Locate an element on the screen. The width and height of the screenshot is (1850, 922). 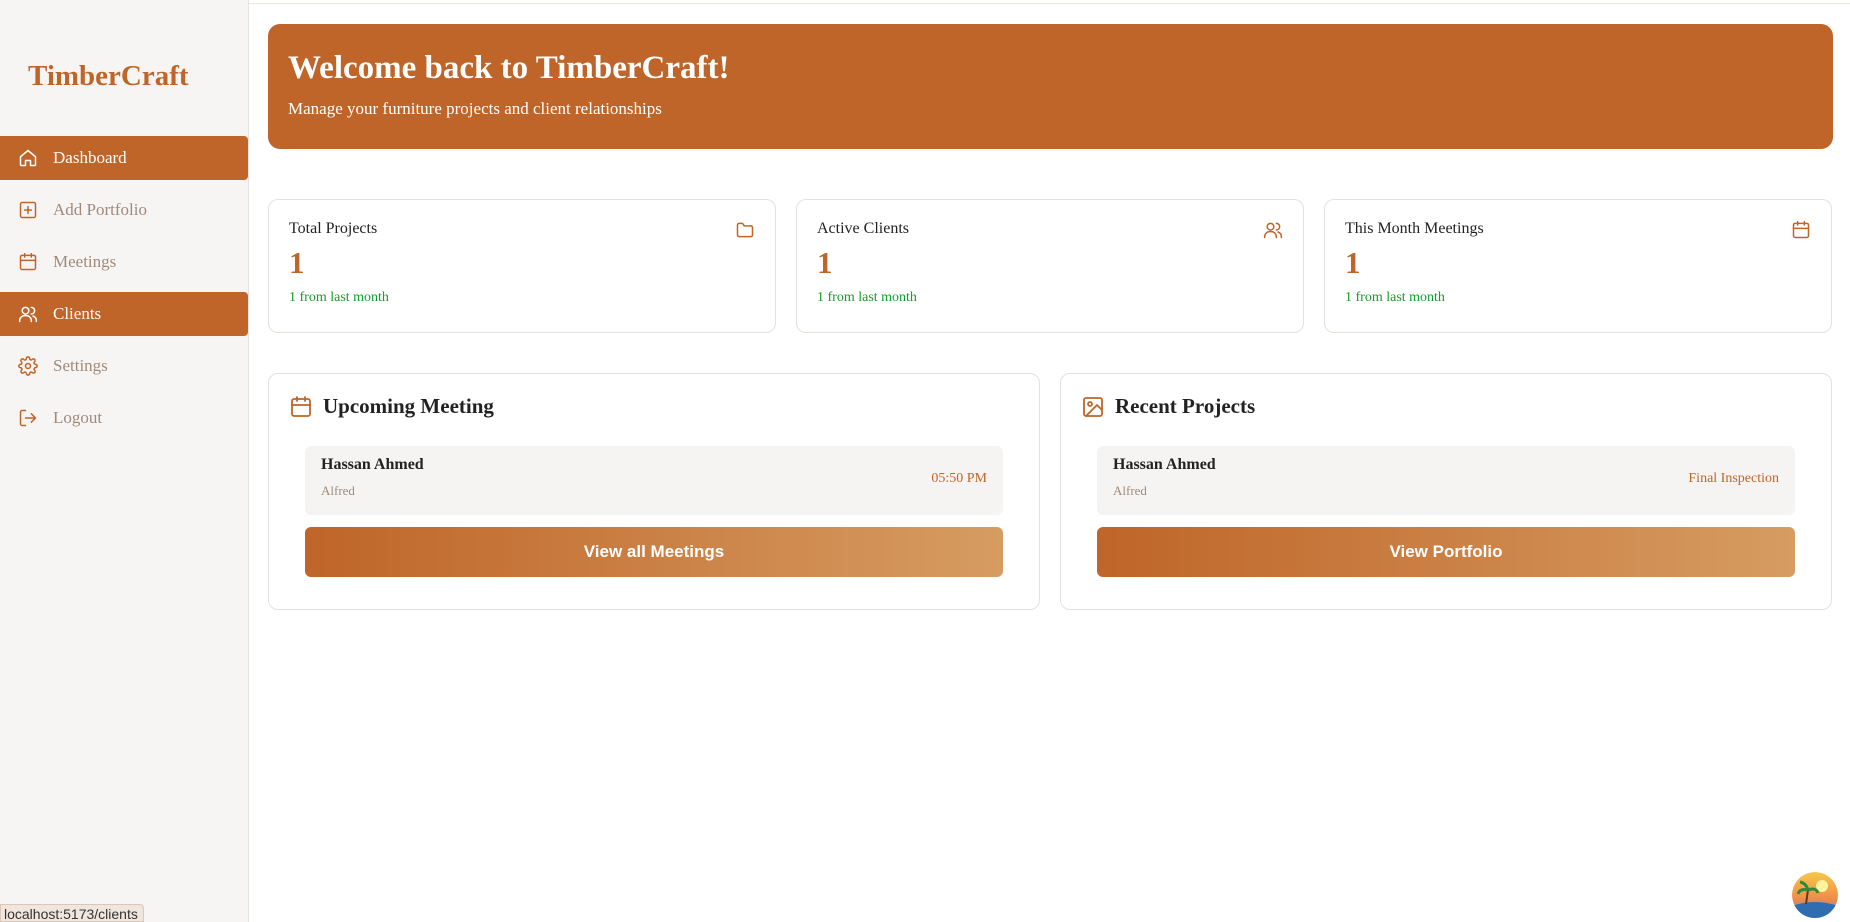
sidebar-item-label: Dashboard is located at coordinates (90, 157).